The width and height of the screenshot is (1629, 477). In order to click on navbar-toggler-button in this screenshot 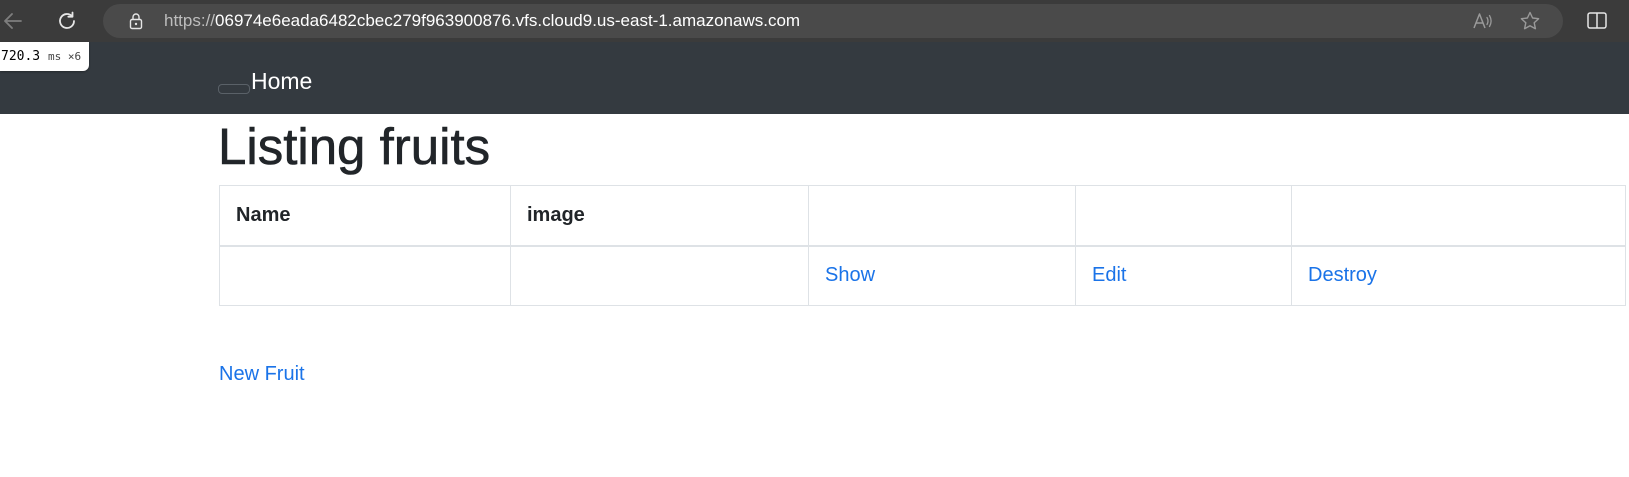, I will do `click(234, 89)`.